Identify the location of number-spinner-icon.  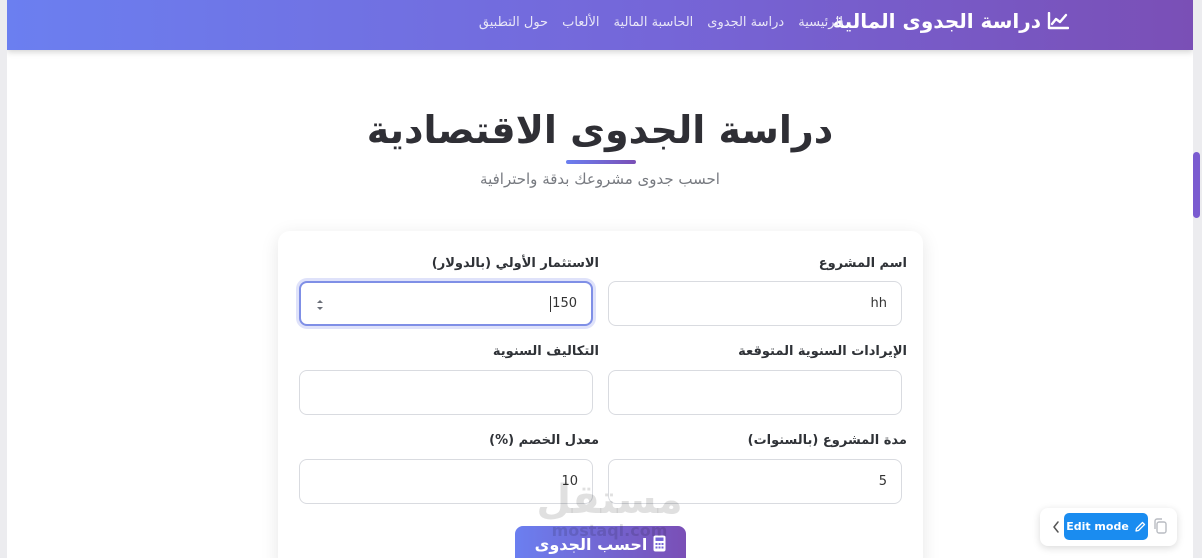
(320, 305).